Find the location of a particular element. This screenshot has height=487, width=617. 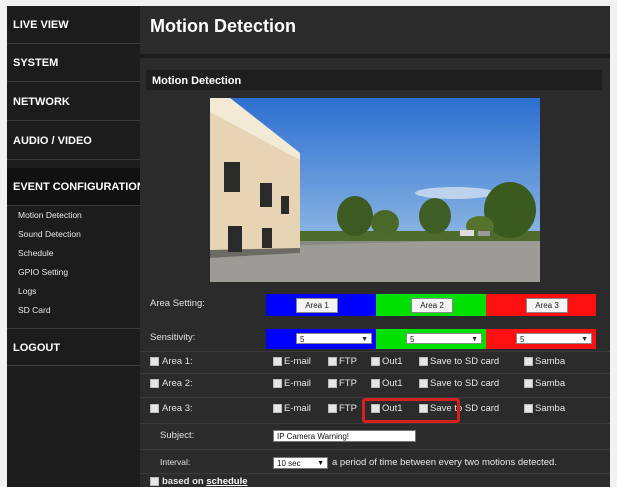

sensitivity-3-cell: 5 ▼ is located at coordinates (541, 339).